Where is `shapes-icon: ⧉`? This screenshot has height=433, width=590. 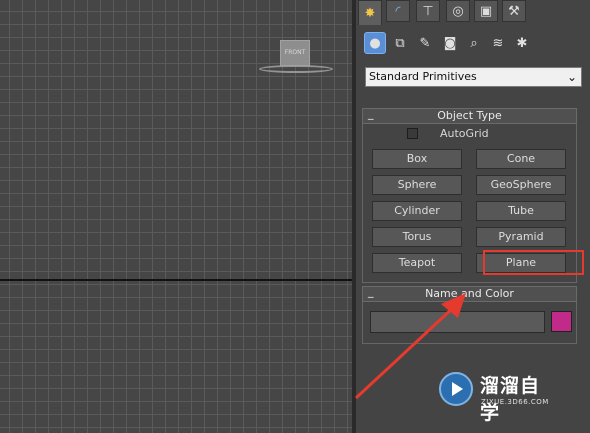
shapes-icon: ⧉ is located at coordinates (400, 43).